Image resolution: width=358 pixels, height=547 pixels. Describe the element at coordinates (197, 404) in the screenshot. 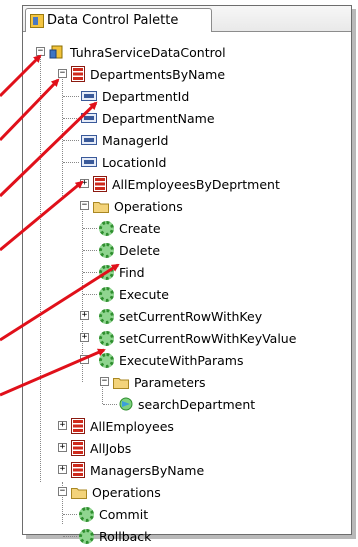

I see `node-label: searchDepartment` at that location.